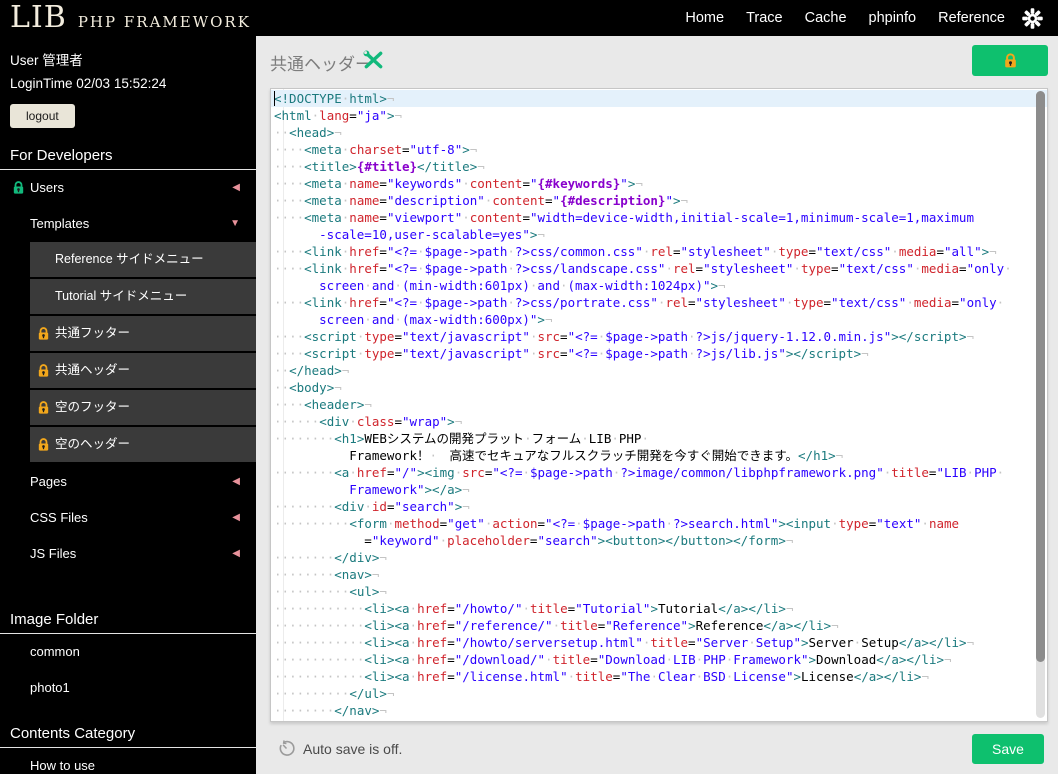 The width and height of the screenshot is (1058, 774). Describe the element at coordinates (659, 421) in the screenshot. I see `code-line: ······<div·class="wrap">¬` at that location.